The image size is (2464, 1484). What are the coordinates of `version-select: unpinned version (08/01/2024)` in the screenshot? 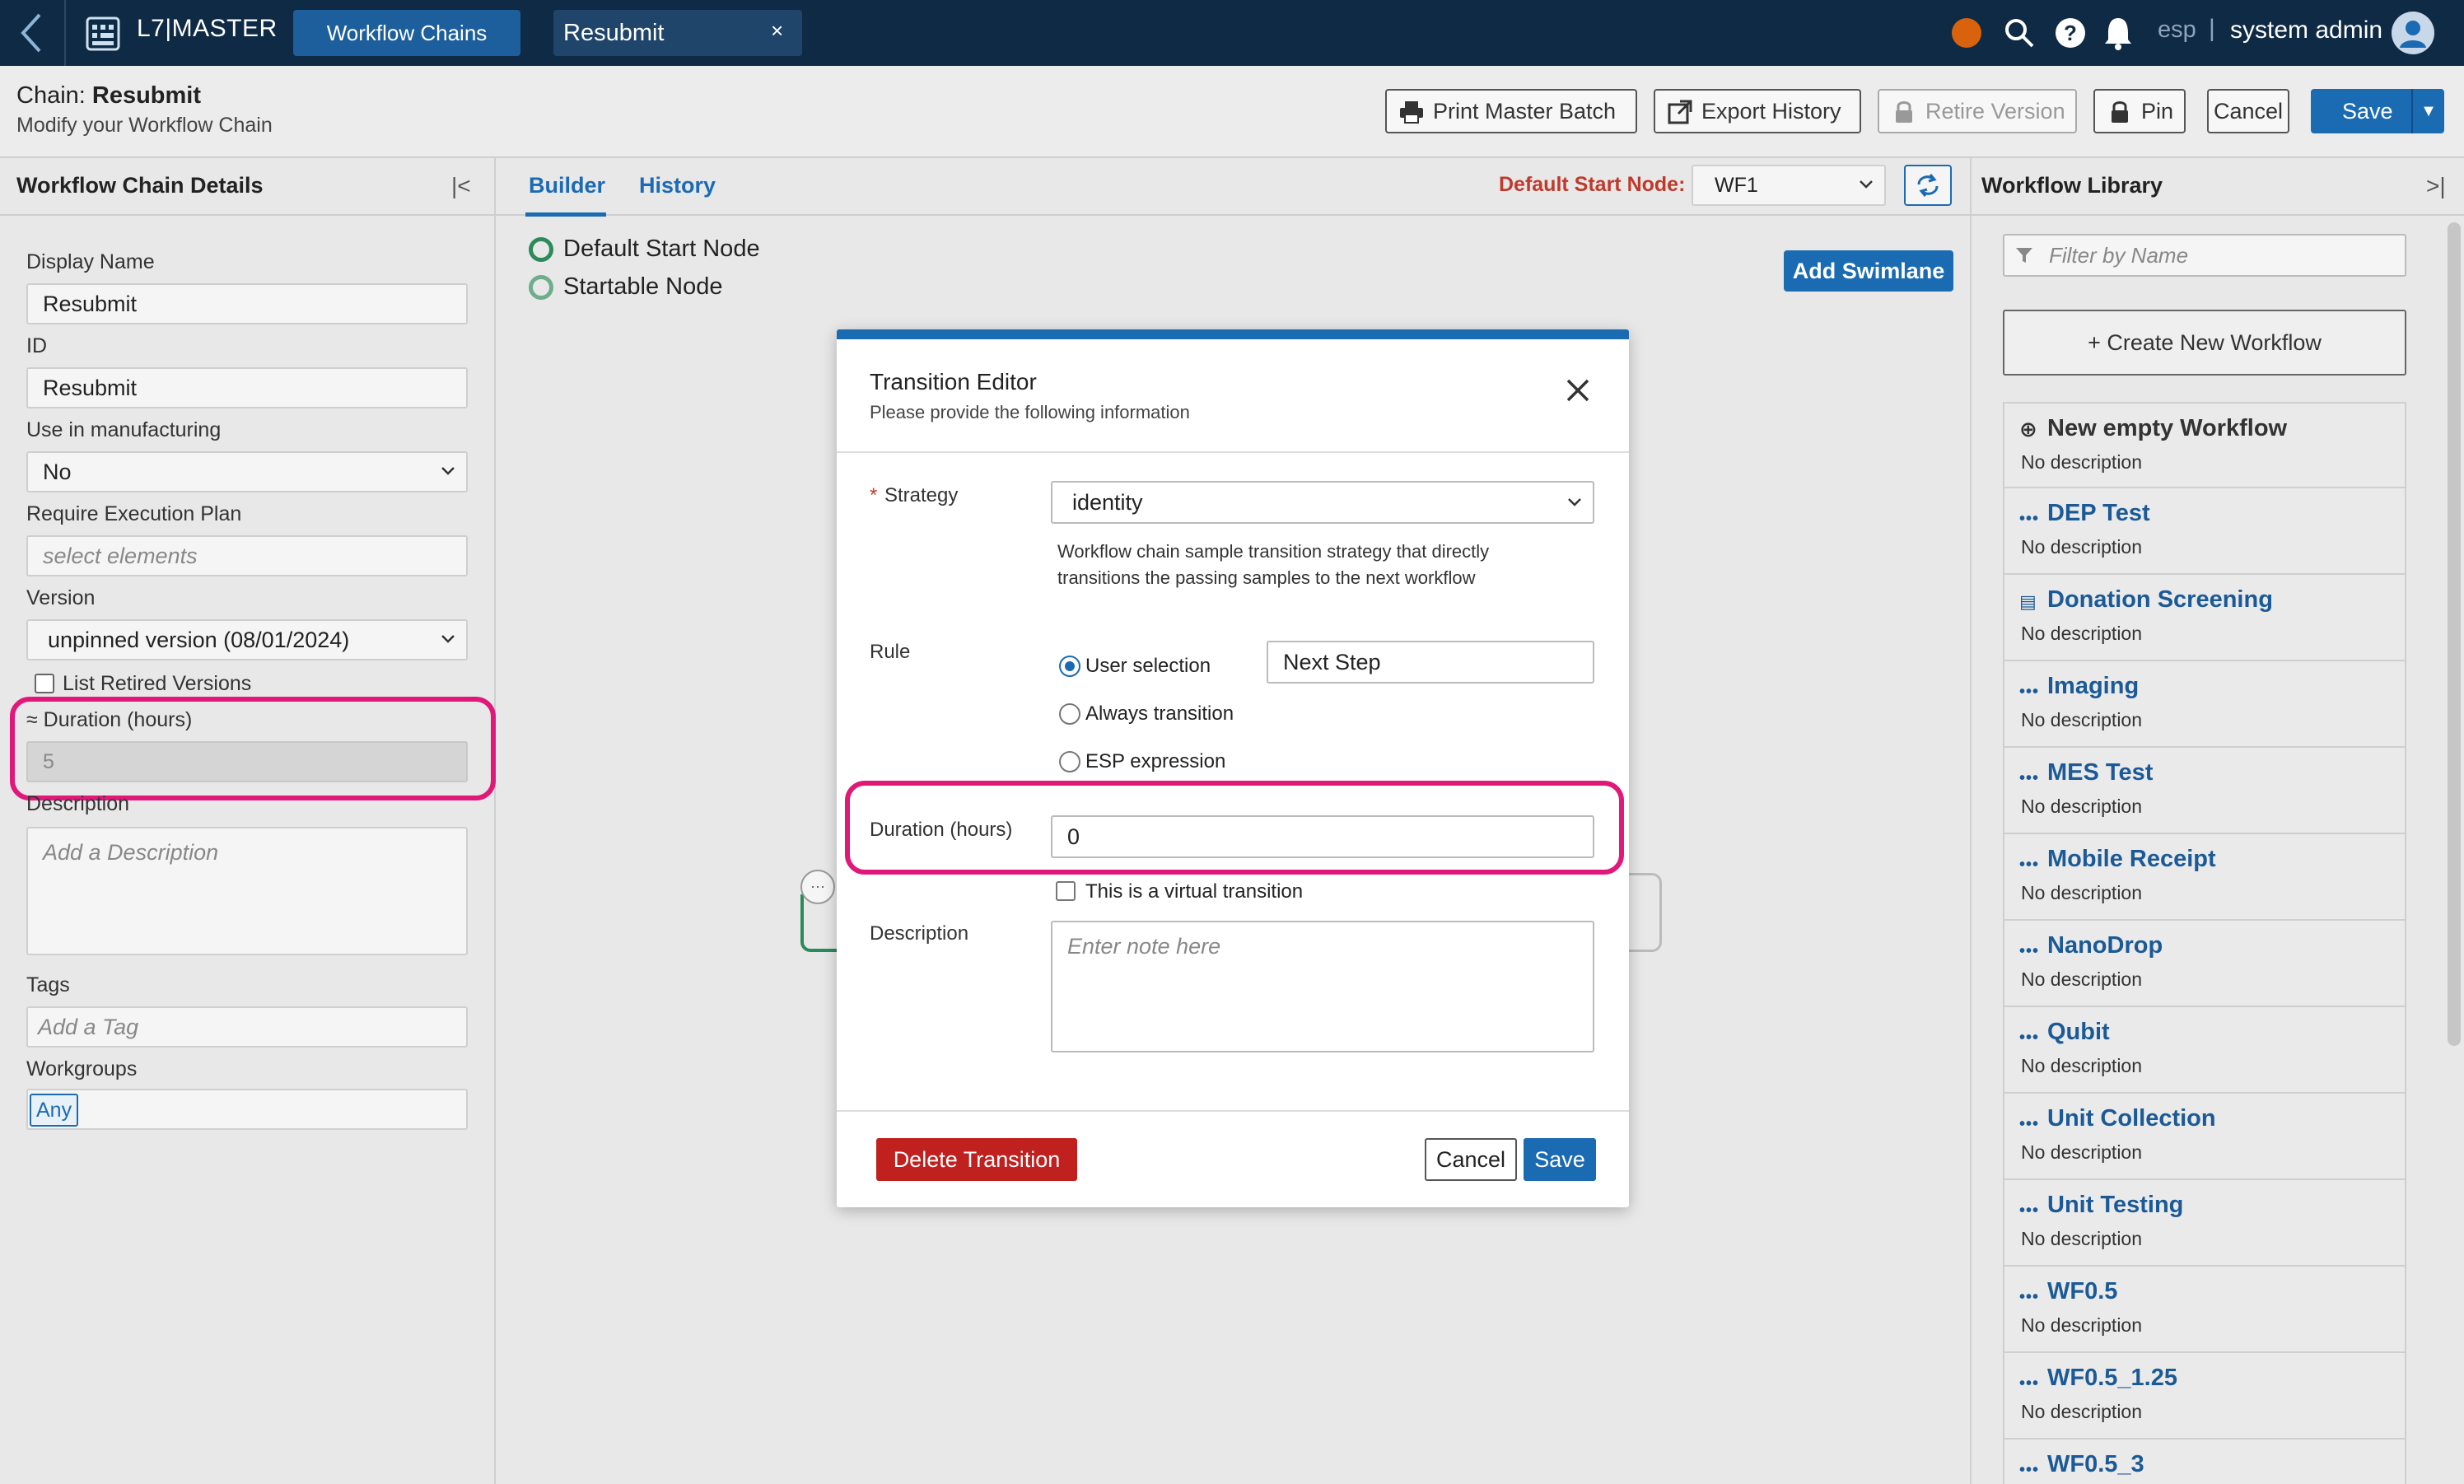 It's located at (247, 639).